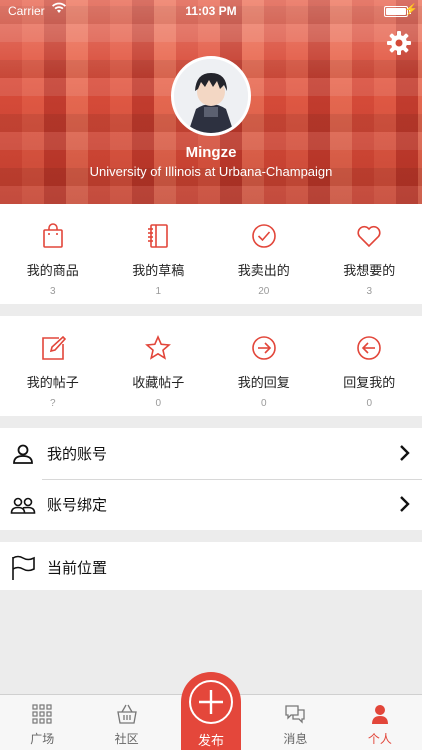  I want to click on list-item-label: 当前位置, so click(77, 568).